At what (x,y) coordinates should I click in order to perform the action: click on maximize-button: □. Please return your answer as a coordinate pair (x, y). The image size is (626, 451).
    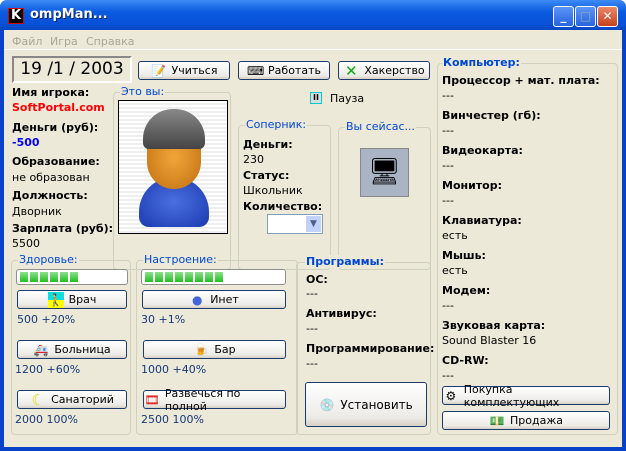
    Looking at the image, I should click on (585, 16).